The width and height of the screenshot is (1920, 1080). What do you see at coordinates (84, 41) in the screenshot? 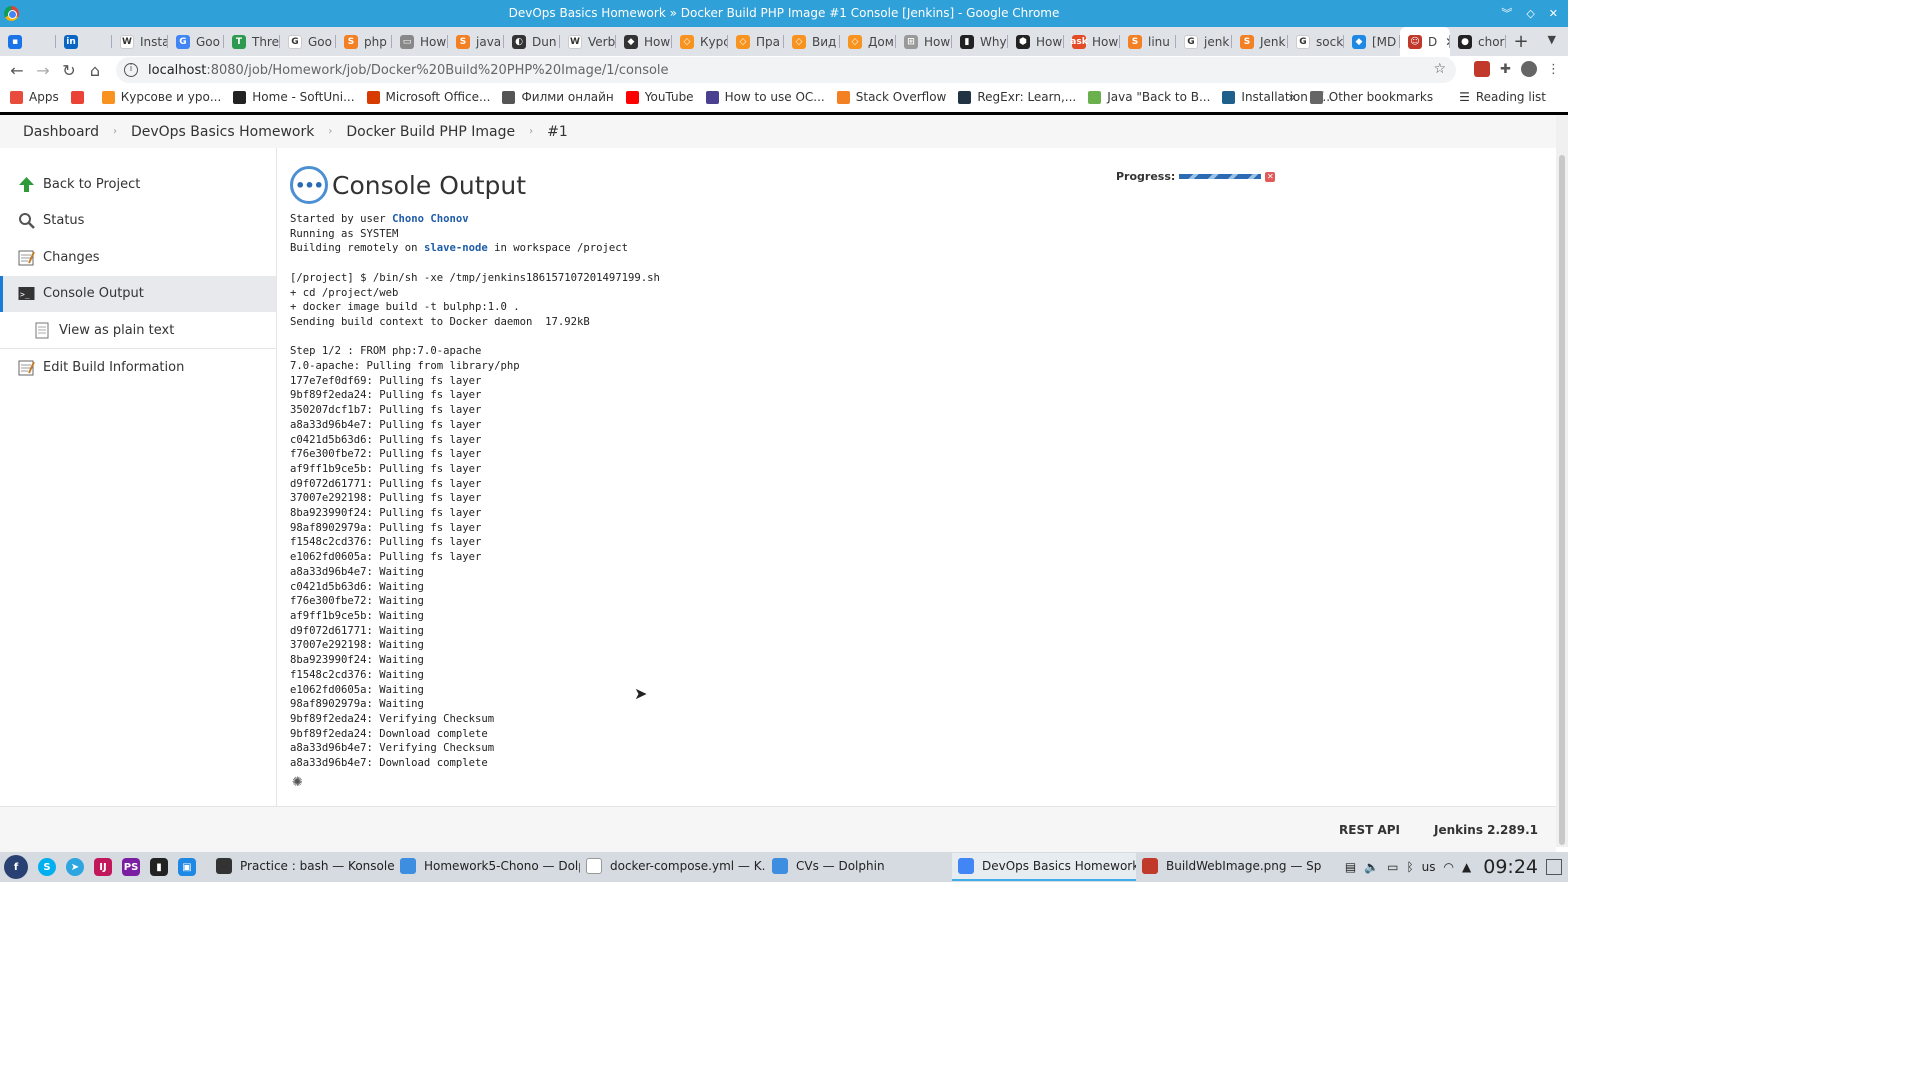
I see `browser-tab: in` at bounding box center [84, 41].